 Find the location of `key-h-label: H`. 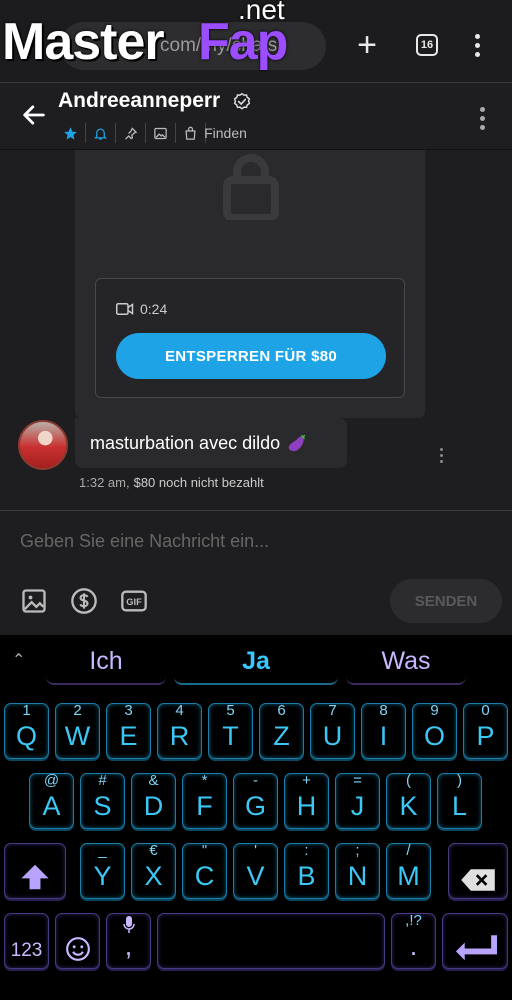

key-h-label: H is located at coordinates (306, 806).